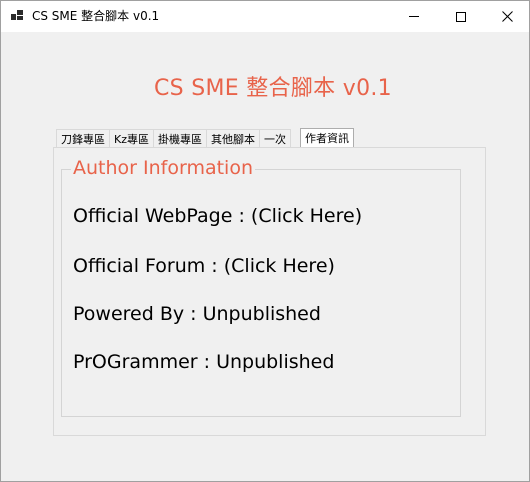 Image resolution: width=530 pixels, height=482 pixels. I want to click on tab-once: 一次, so click(275, 138).